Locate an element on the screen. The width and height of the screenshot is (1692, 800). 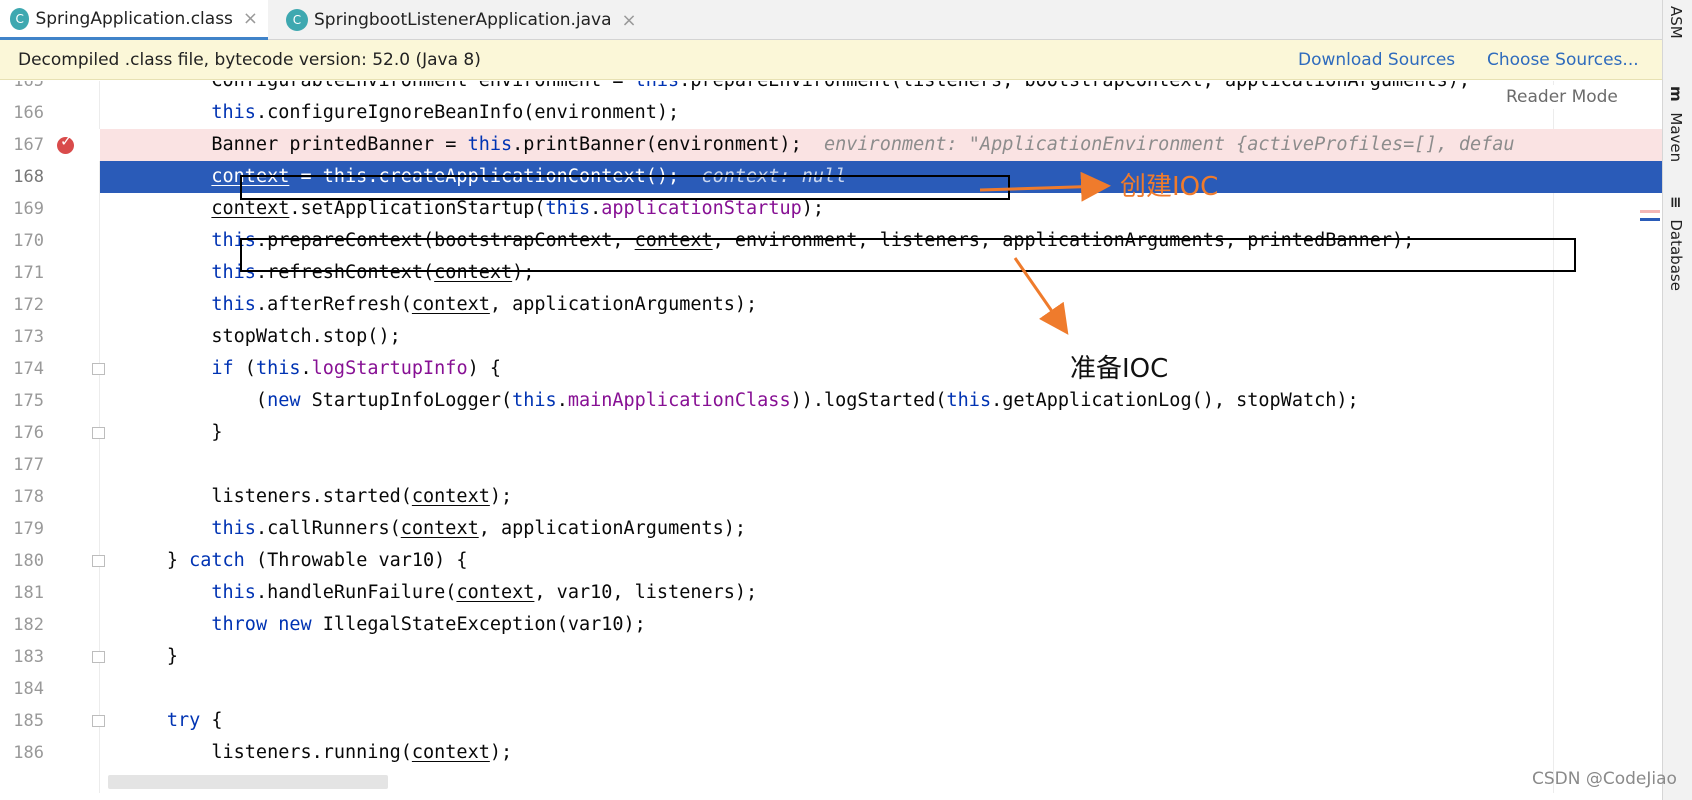
arrow-create-ioc is located at coordinates (1045, 186).